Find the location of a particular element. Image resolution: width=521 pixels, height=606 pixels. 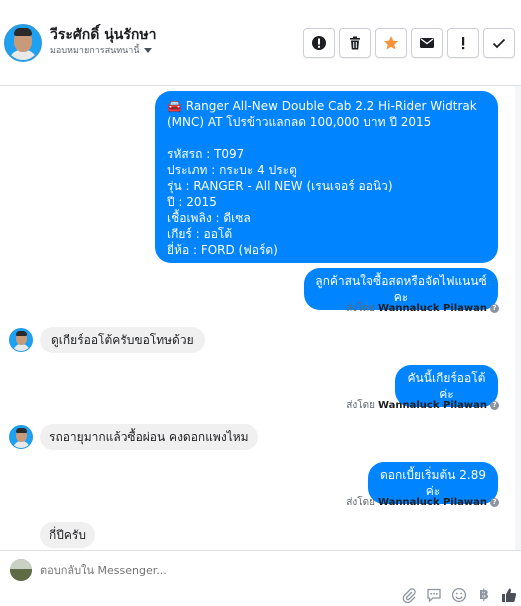

message-template-icon is located at coordinates (434, 595).